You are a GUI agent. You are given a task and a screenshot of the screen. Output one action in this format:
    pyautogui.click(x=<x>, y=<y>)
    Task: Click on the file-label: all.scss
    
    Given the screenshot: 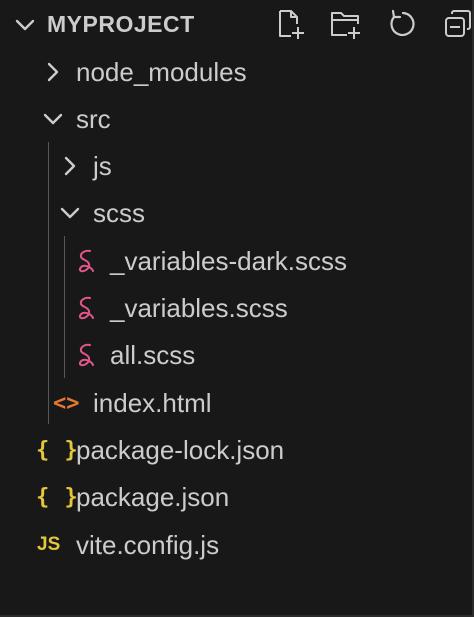 What is the action you would take?
    pyautogui.click(x=153, y=355)
    